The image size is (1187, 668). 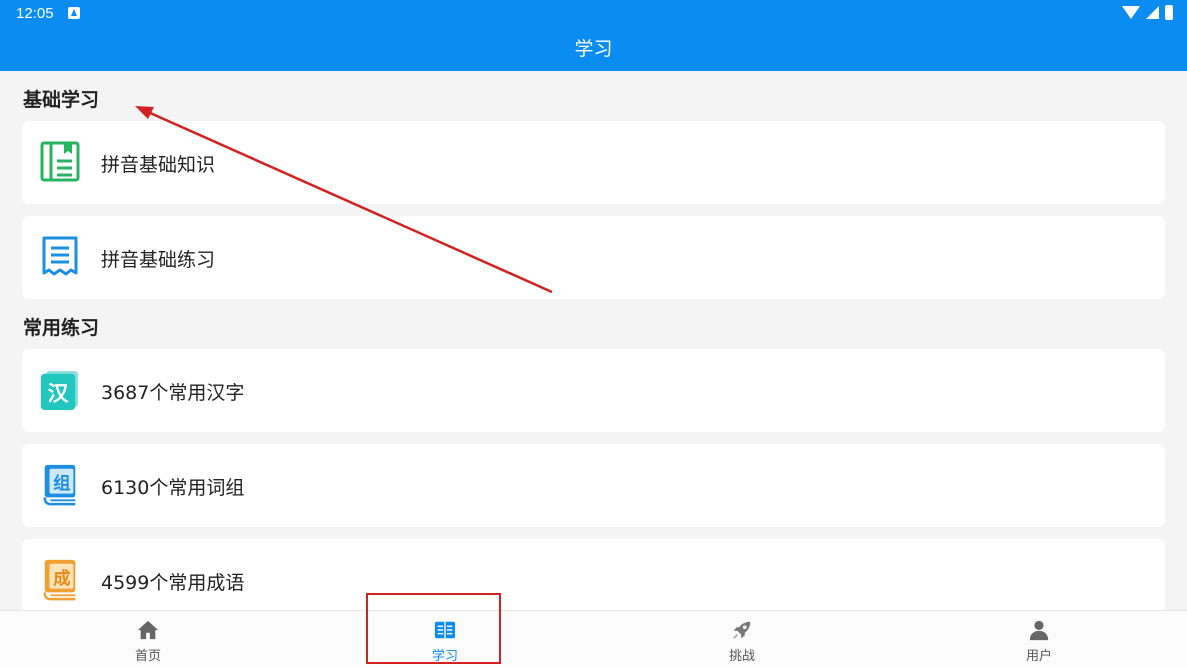 What do you see at coordinates (1152, 12) in the screenshot?
I see `signal-icon` at bounding box center [1152, 12].